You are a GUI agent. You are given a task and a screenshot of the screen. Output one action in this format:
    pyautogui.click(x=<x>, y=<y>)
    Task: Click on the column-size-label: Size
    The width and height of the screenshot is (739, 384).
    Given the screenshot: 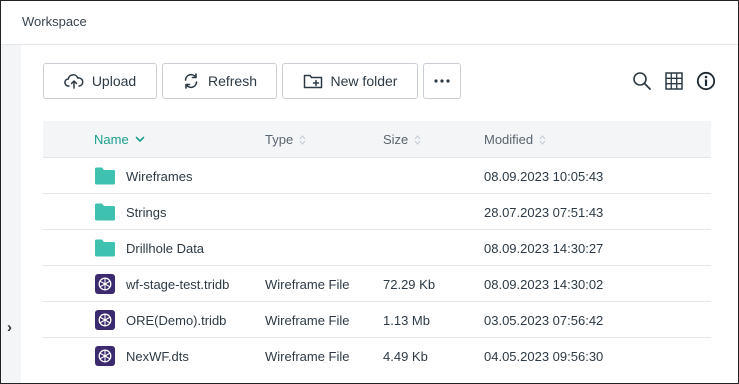 What is the action you would take?
    pyautogui.click(x=396, y=139)
    